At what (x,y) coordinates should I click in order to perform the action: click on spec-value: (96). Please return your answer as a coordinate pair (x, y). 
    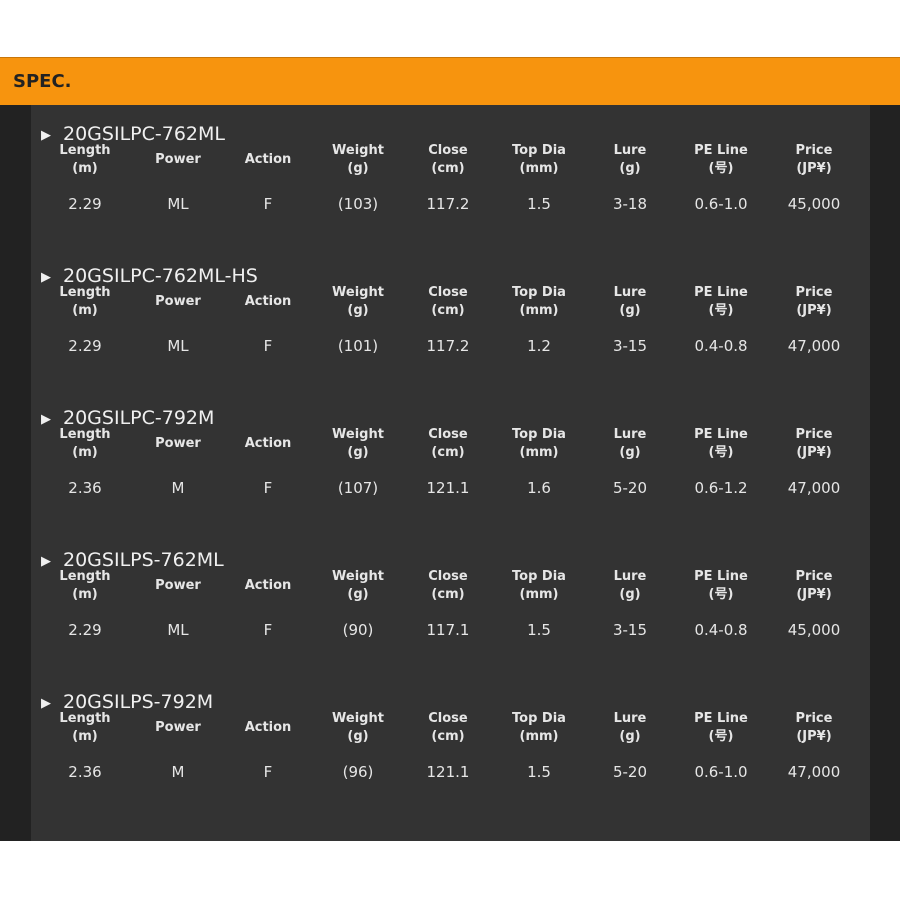
    Looking at the image, I should click on (358, 772).